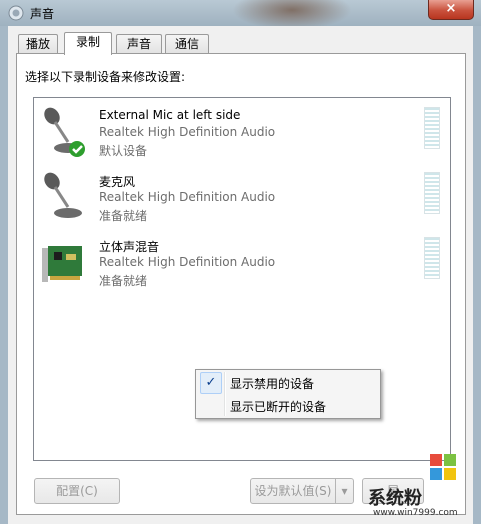  I want to click on tab-communications: 通信, so click(187, 44).